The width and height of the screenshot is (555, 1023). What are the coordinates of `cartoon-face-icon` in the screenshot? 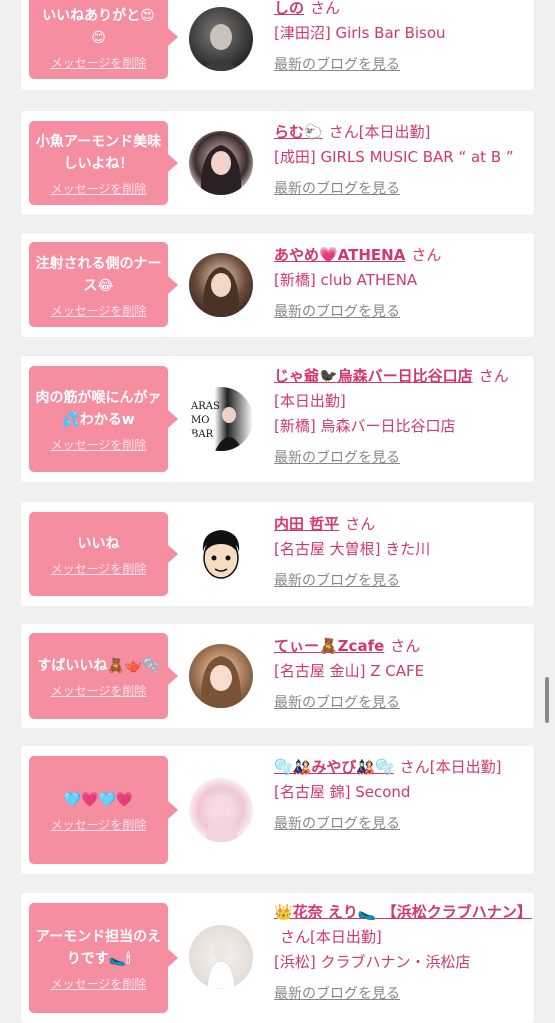 It's located at (221, 554).